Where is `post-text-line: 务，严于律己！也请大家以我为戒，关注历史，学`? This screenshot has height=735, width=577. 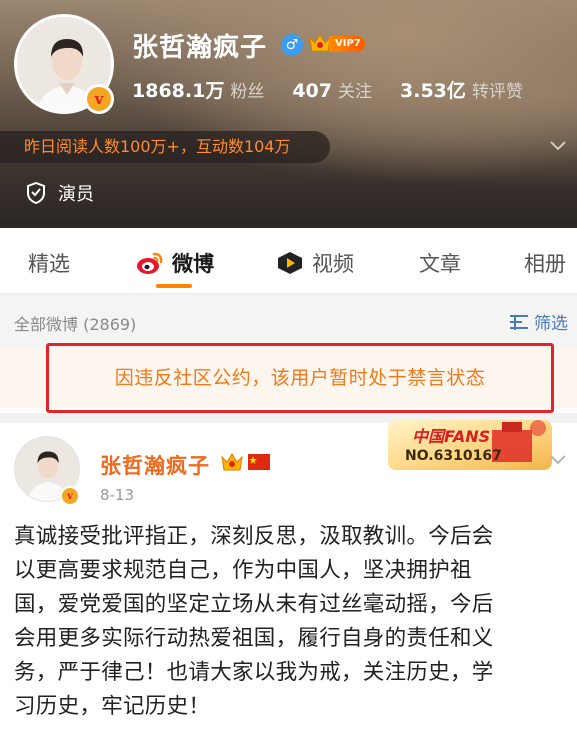
post-text-line: 务，严于律己！也请大家以我为戒，关注历史，学 is located at coordinates (254, 672).